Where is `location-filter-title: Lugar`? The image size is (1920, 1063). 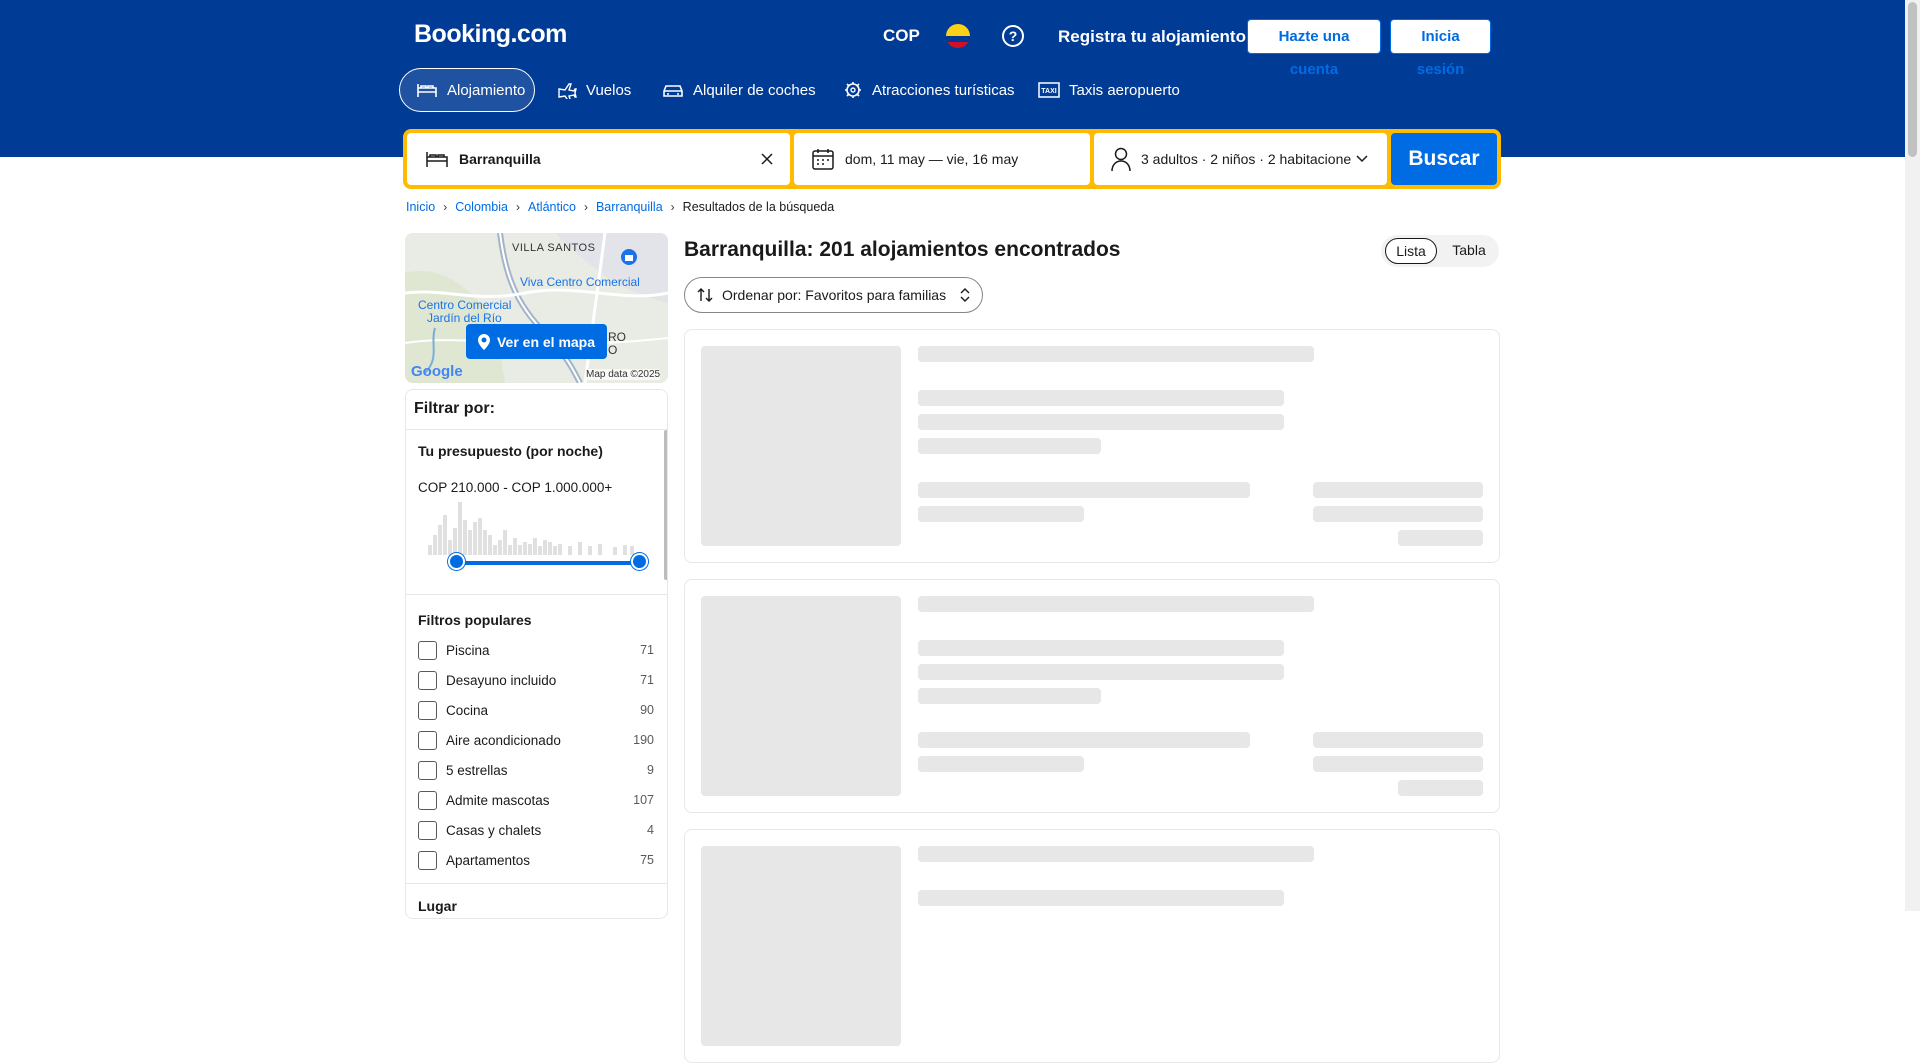
location-filter-title: Lugar is located at coordinates (437, 906).